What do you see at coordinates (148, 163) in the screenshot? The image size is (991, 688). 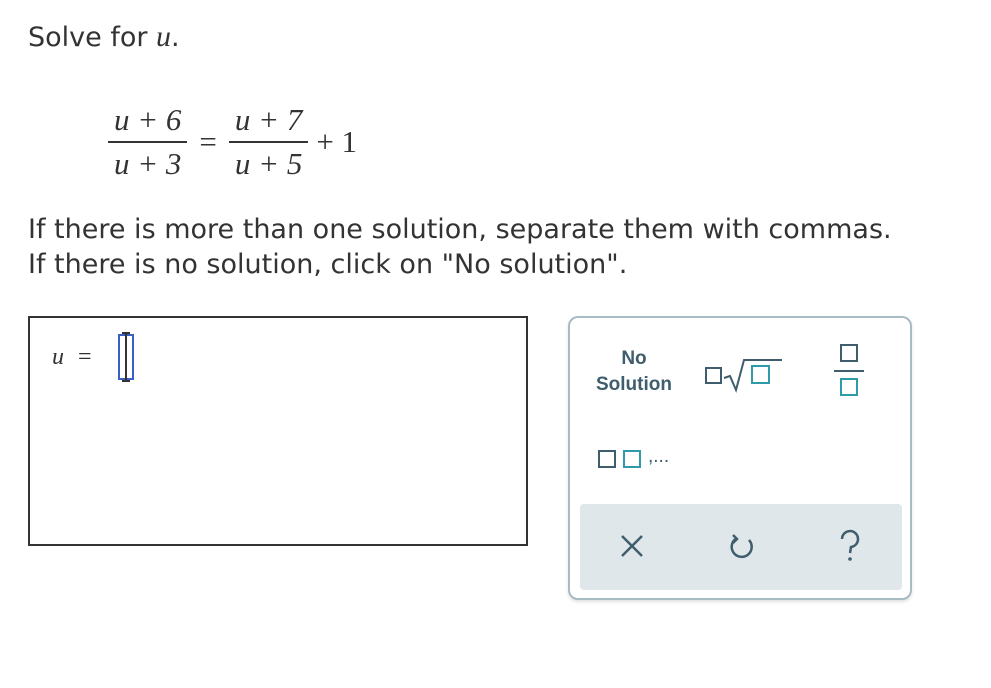 I see `lhs-denominator: u + 3` at bounding box center [148, 163].